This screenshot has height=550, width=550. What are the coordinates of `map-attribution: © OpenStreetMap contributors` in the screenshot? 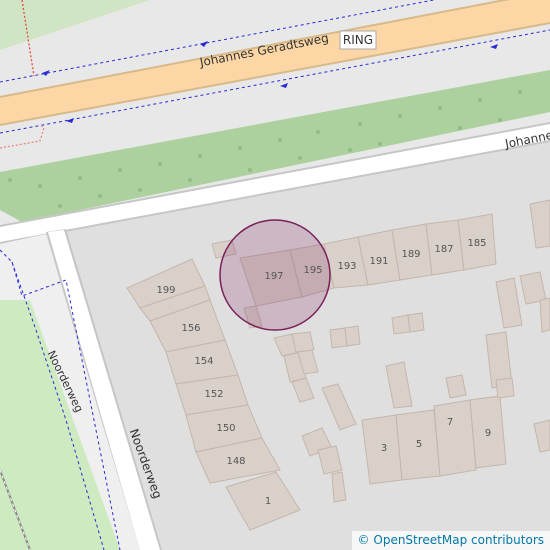 It's located at (450, 540).